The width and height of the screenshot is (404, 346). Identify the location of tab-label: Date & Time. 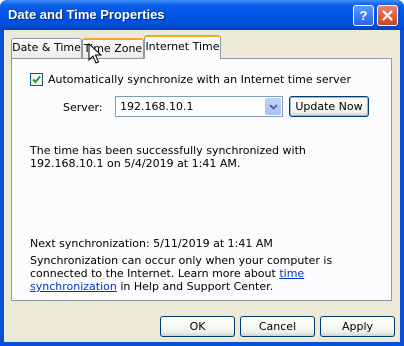
(46, 47).